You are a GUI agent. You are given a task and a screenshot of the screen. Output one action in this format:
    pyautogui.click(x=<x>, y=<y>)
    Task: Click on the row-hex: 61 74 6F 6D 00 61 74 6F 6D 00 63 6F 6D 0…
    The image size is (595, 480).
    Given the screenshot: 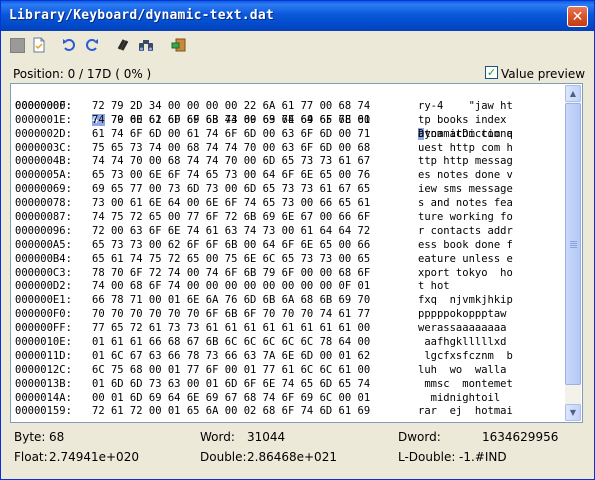 What is the action you would take?
    pyautogui.click(x=231, y=135)
    